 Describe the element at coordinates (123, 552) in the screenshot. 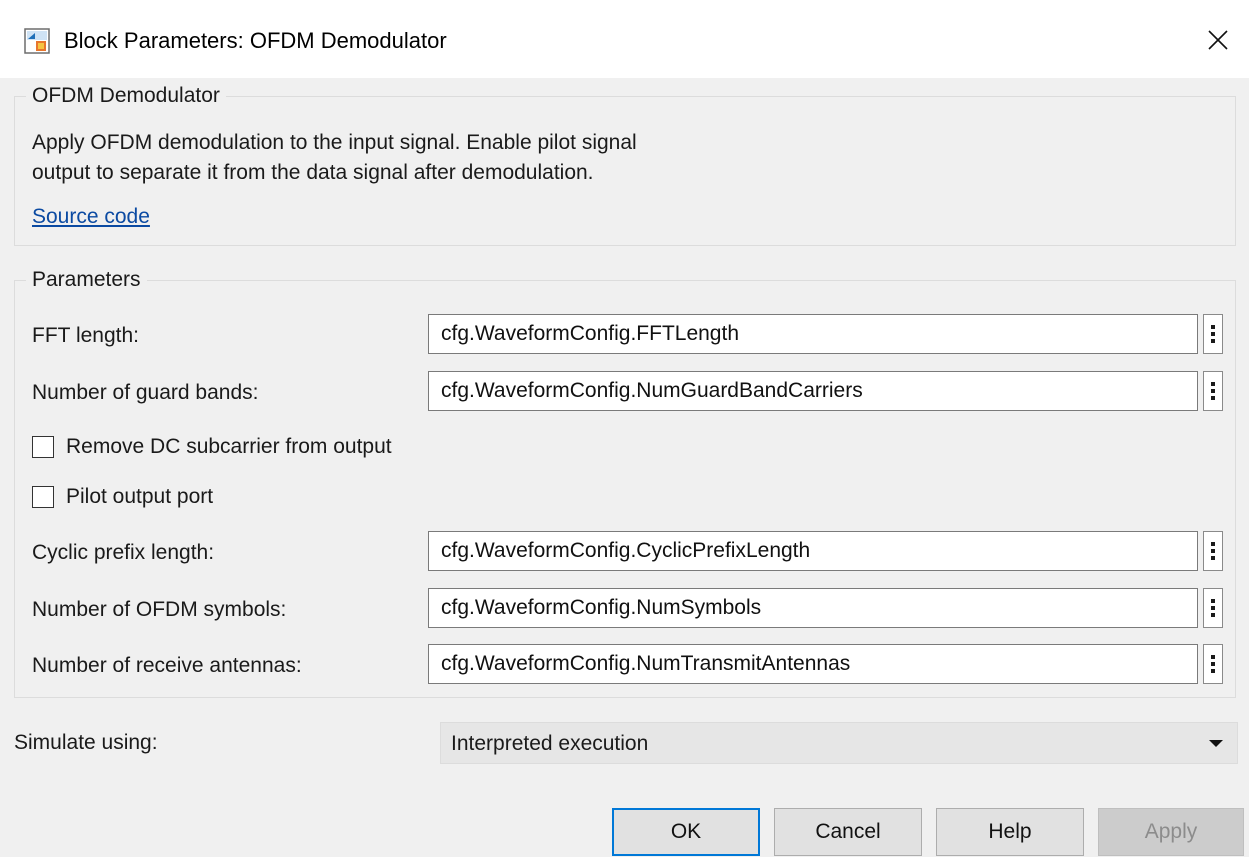

I see `cyclic-prefix-label: Cyclic prefix length:` at that location.